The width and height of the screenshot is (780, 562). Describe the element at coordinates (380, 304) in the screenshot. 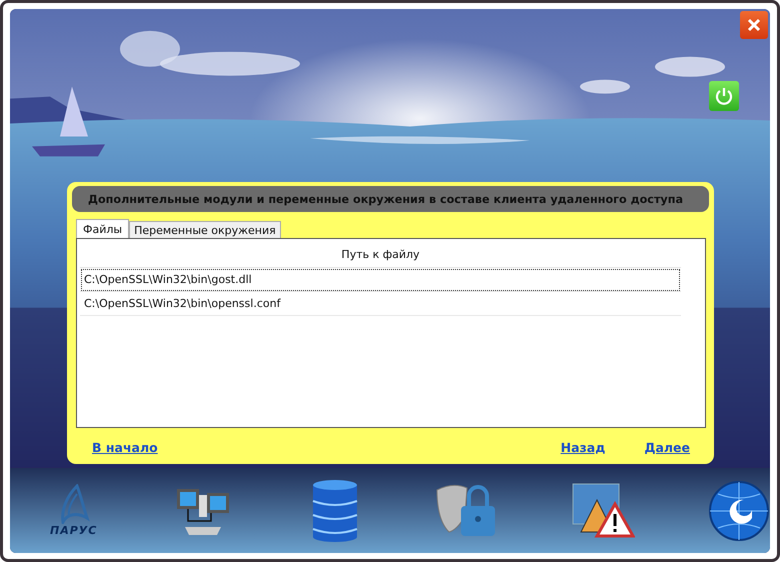

I see `table-row: C:\OpenSSL\Win32\bin\openssl.conf` at that location.